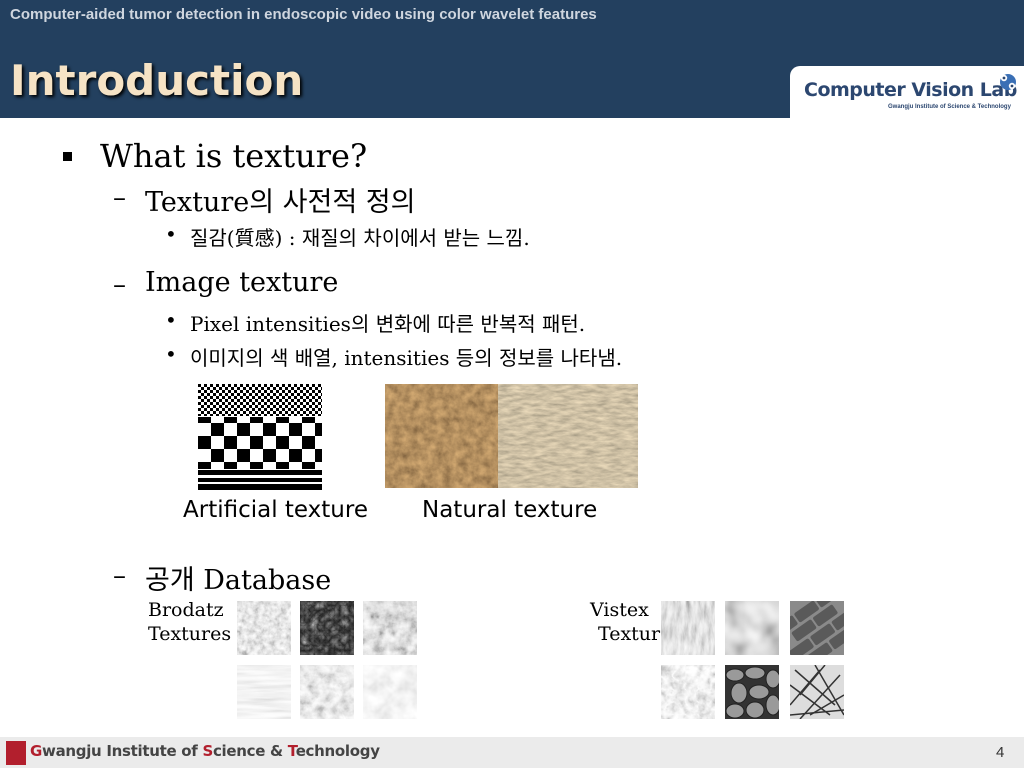 The height and width of the screenshot is (768, 1024). Describe the element at coordinates (189, 622) in the screenshot. I see `brodatz-label: Brodatz Textures` at that location.